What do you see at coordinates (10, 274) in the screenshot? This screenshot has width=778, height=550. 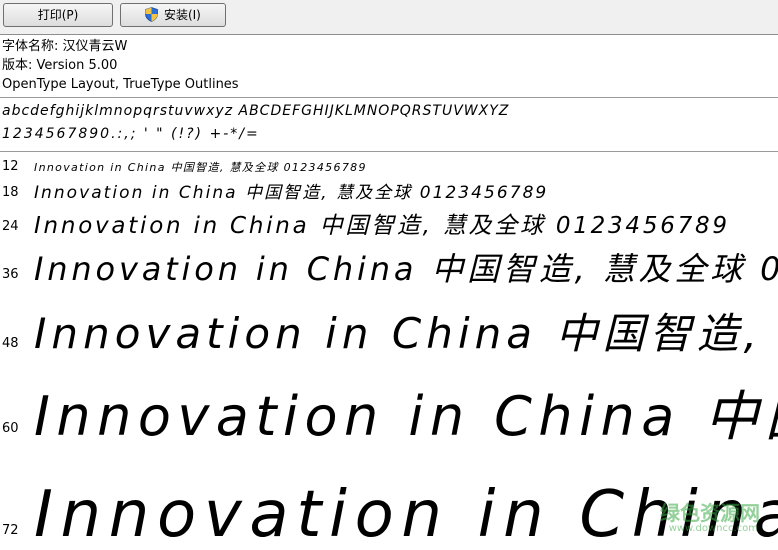 I see `size-label: 36` at bounding box center [10, 274].